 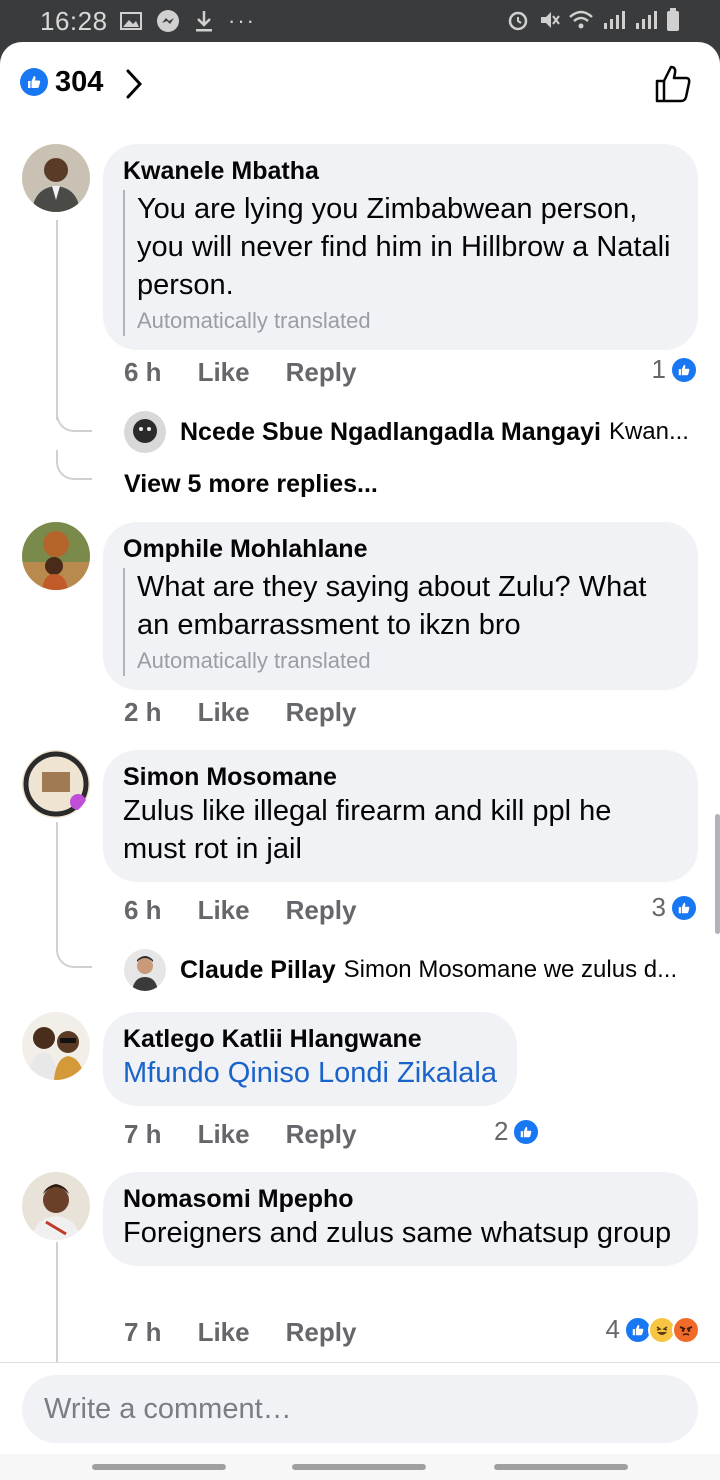 What do you see at coordinates (360, 85) in the screenshot?
I see `reactions-header: 304` at bounding box center [360, 85].